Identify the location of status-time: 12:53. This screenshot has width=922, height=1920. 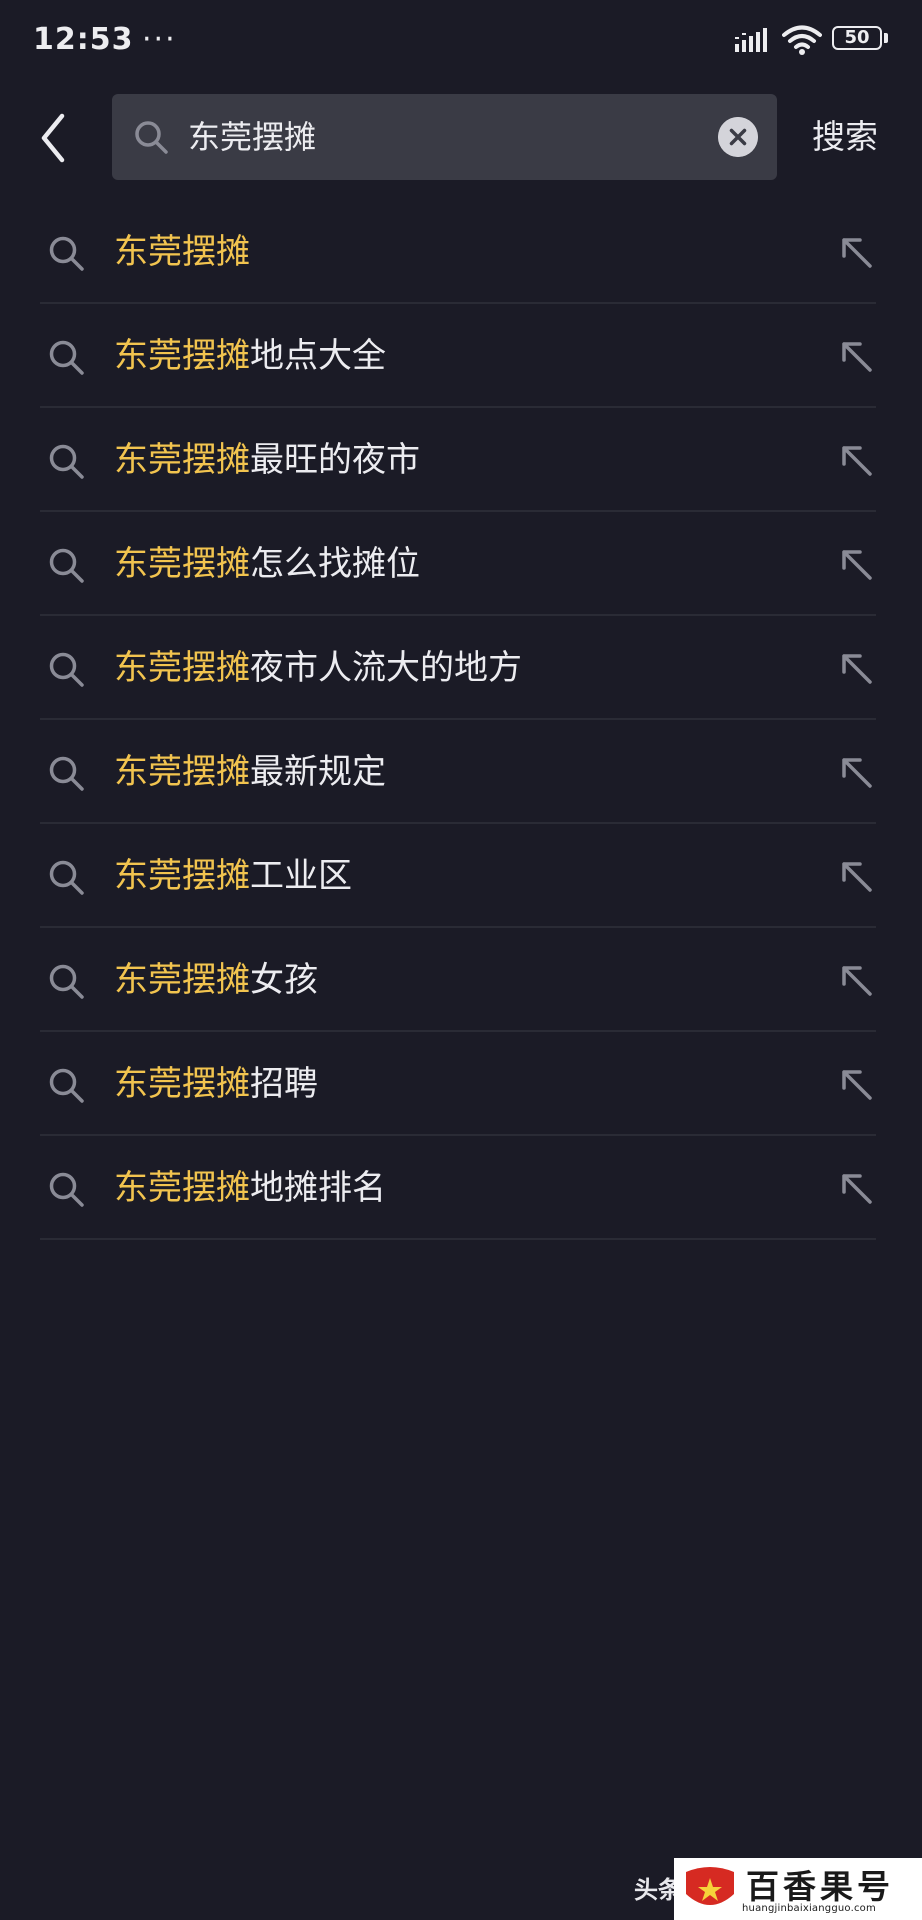
(83, 39).